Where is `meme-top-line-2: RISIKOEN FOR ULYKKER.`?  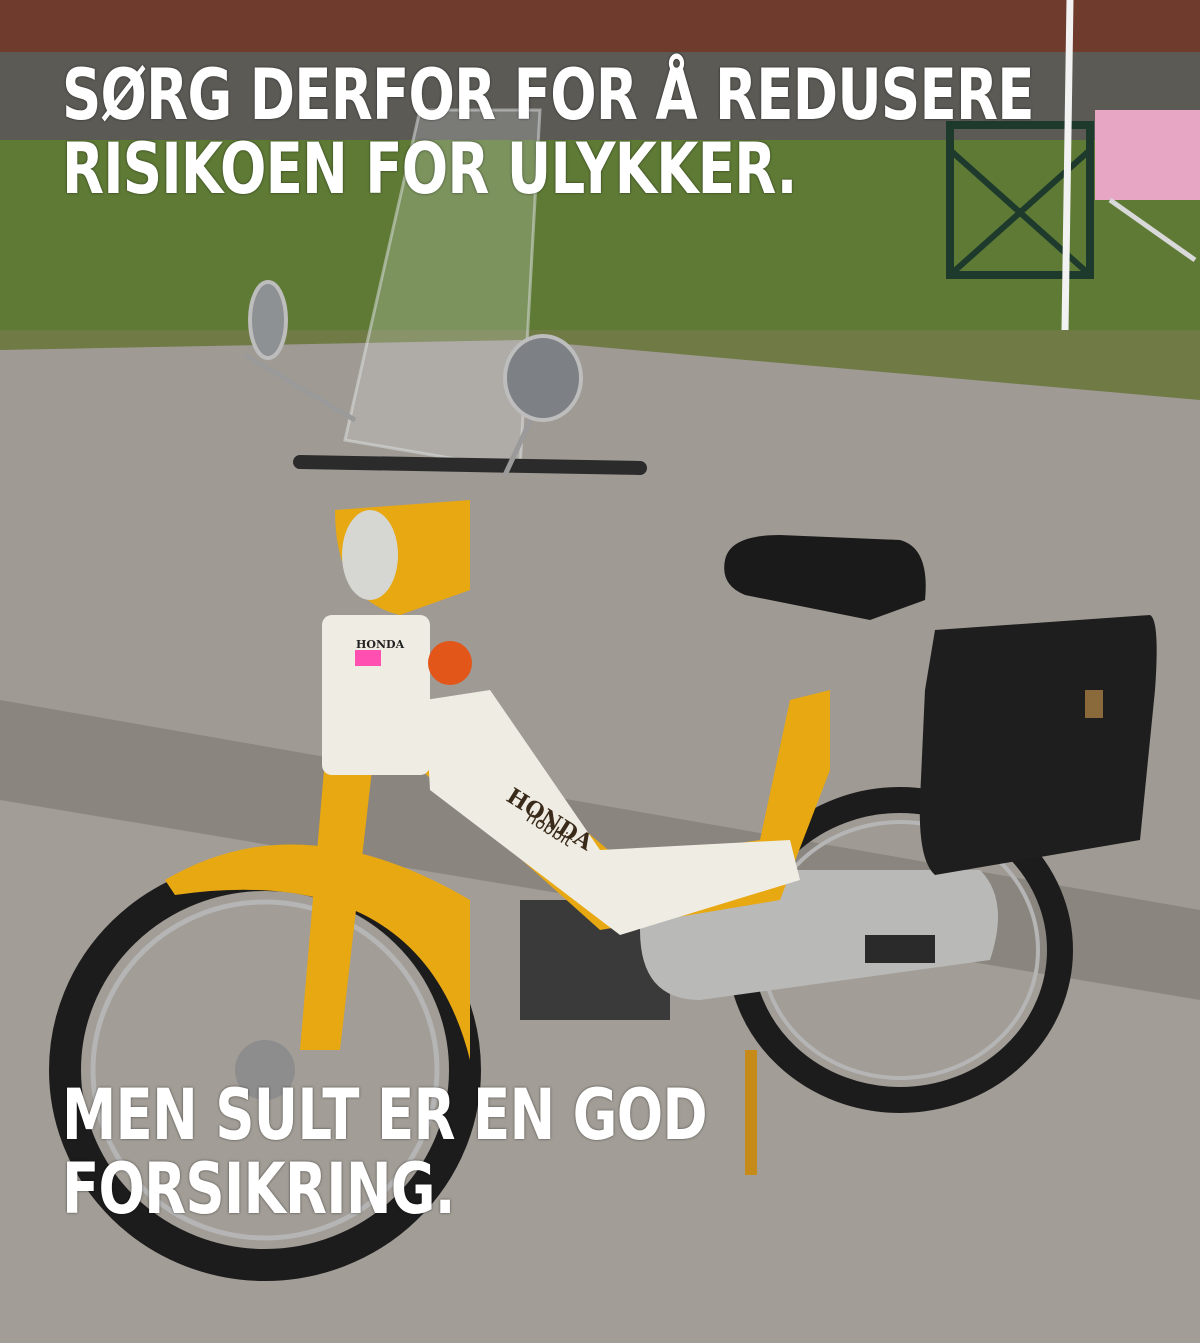
meme-top-line-2: RISIKOEN FOR ULYKKER. is located at coordinates (429, 169).